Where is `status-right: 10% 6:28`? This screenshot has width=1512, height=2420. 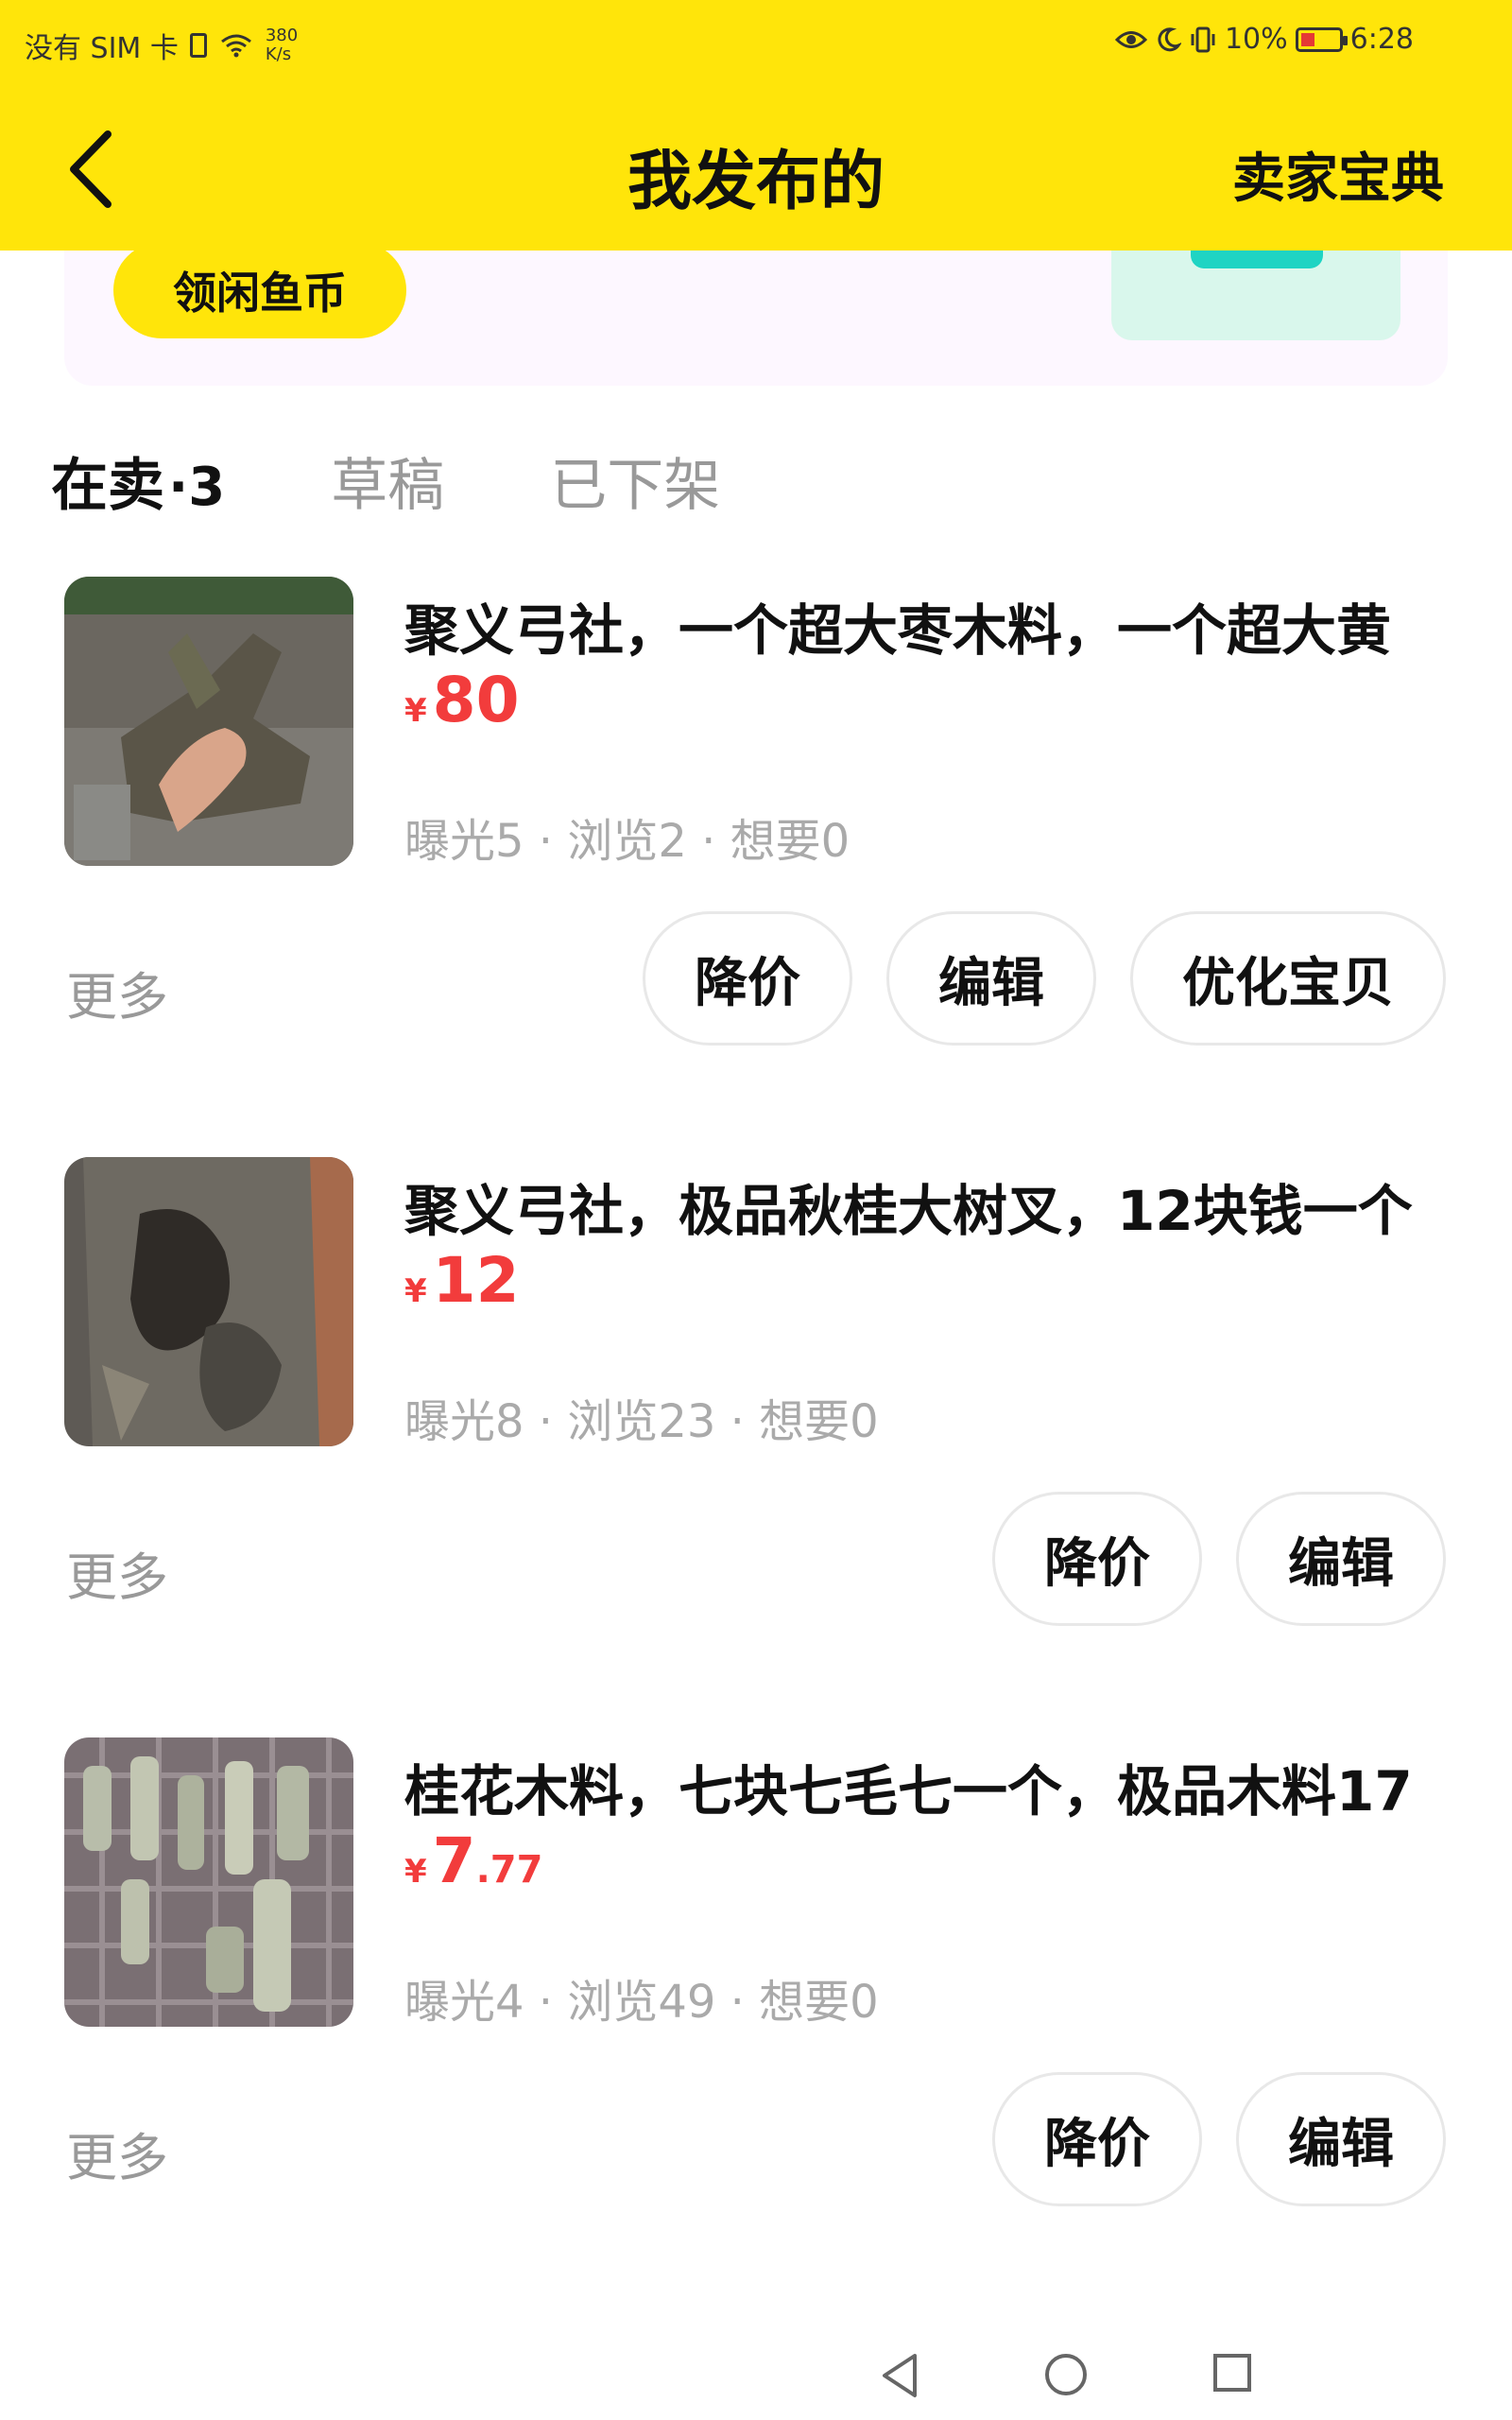 status-right: 10% 6:28 is located at coordinates (1264, 39).